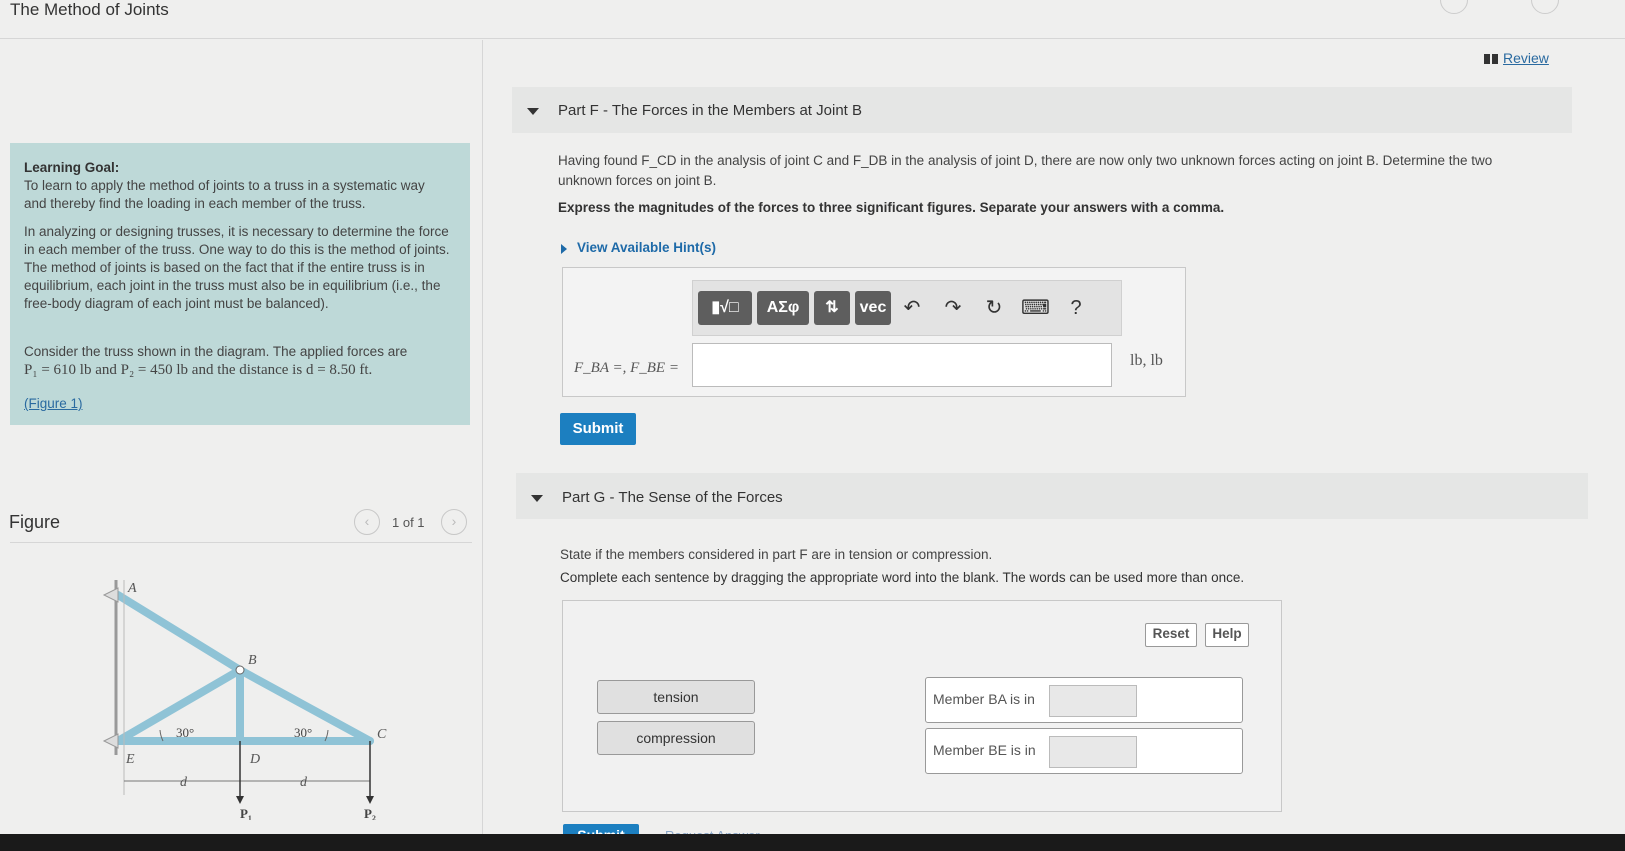 The width and height of the screenshot is (1625, 851). Describe the element at coordinates (244, 700) in the screenshot. I see `truss-diagram: A B C D E d d 30° 30° P₁ P₂` at that location.